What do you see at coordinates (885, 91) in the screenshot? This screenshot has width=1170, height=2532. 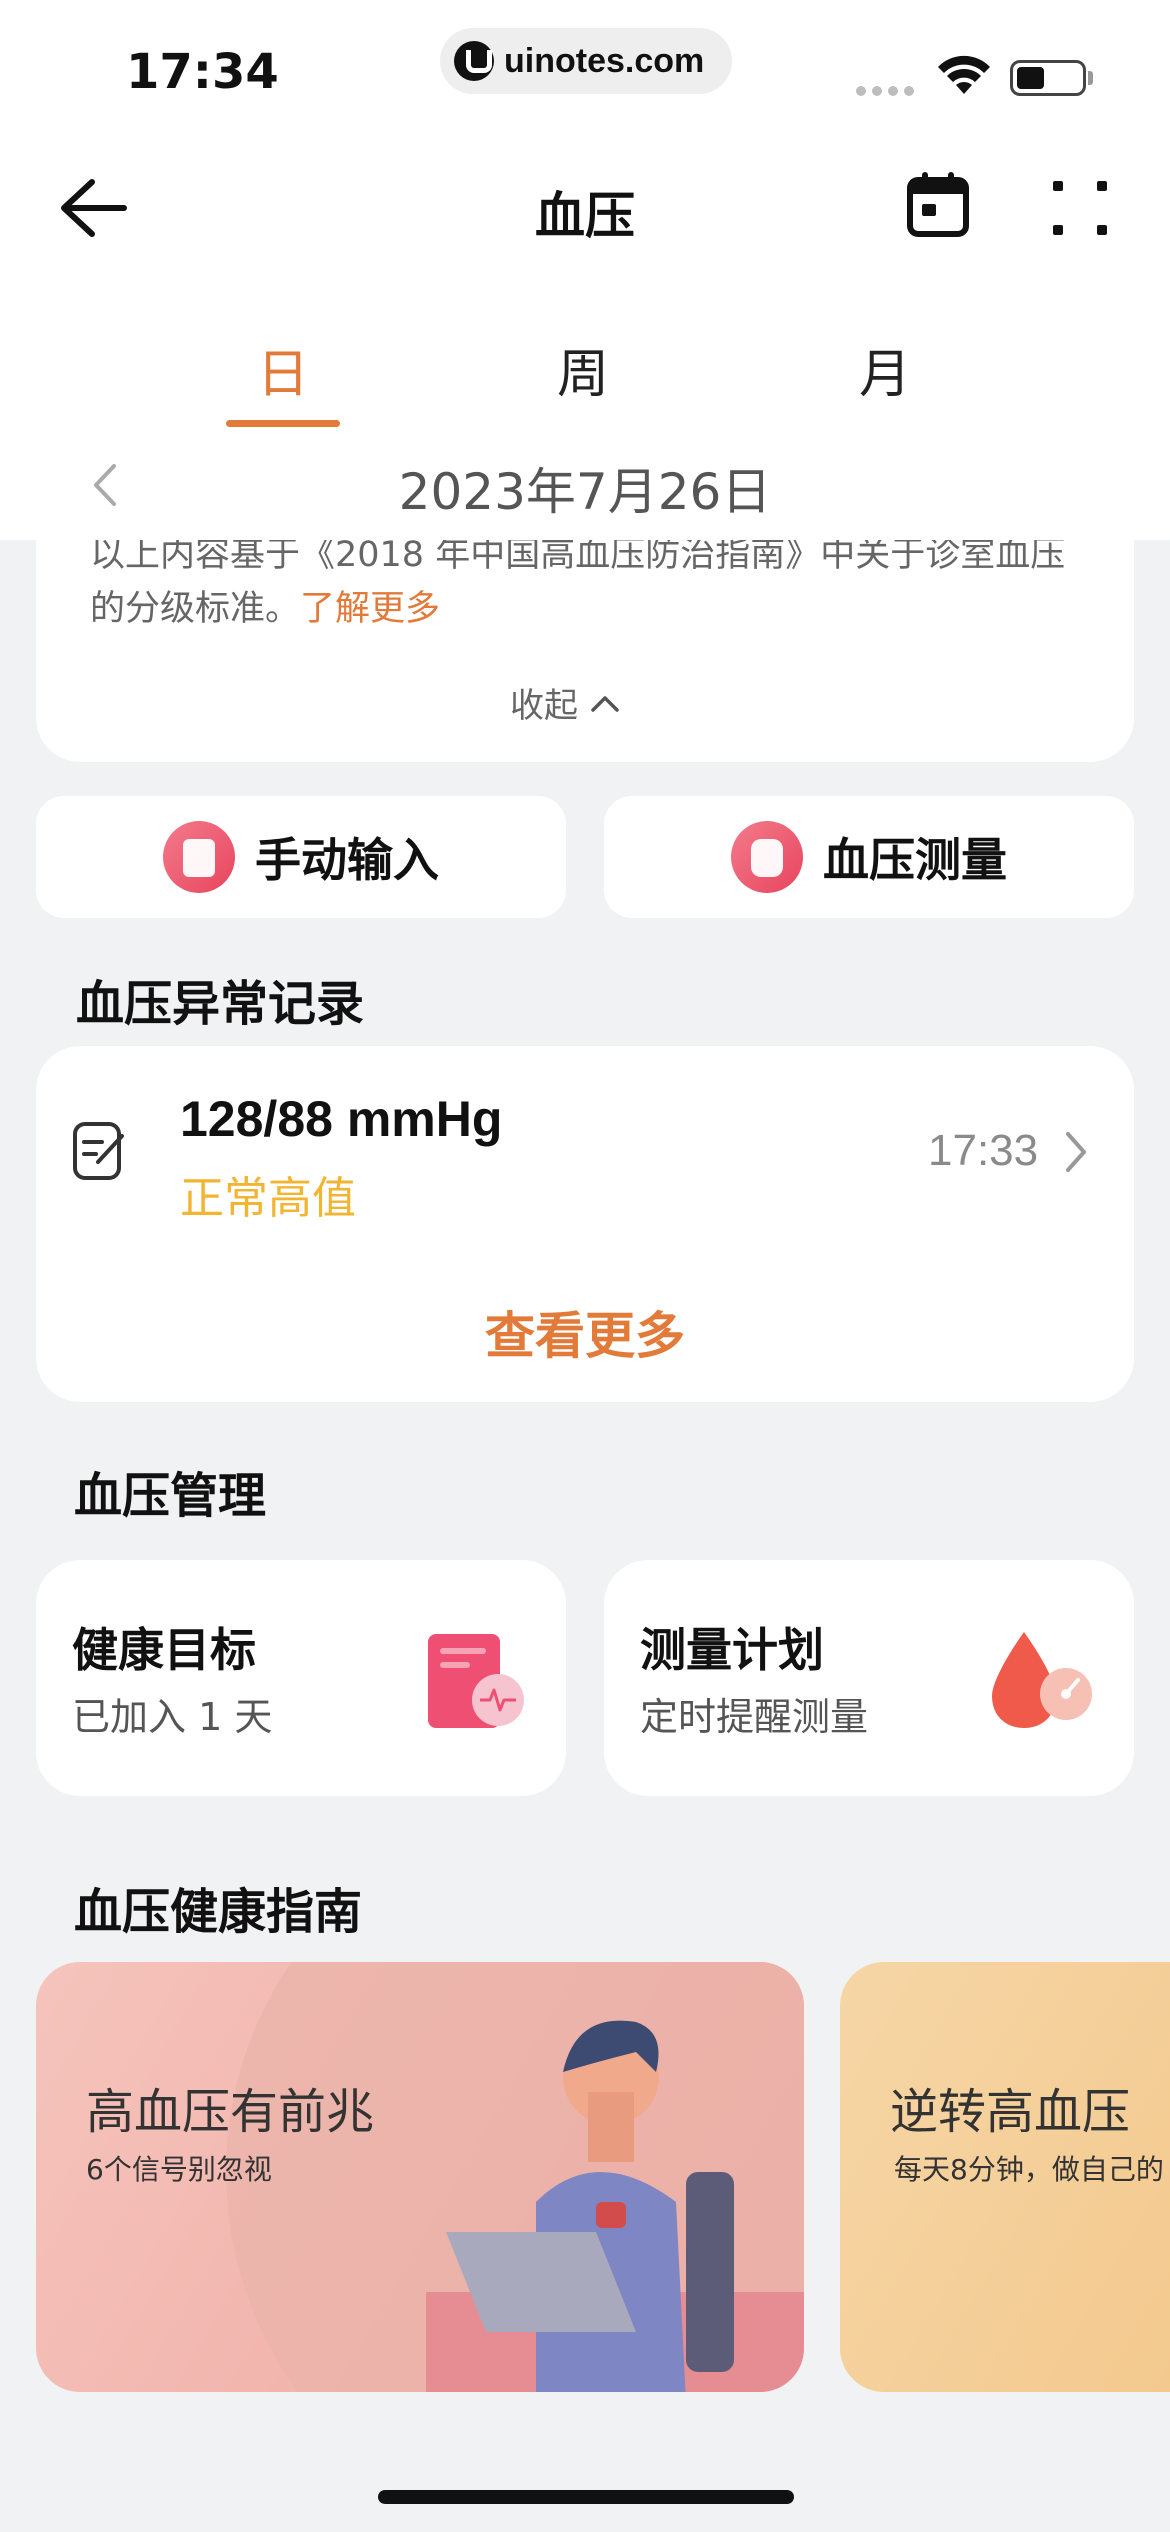 I see `cellular-signal-icon` at bounding box center [885, 91].